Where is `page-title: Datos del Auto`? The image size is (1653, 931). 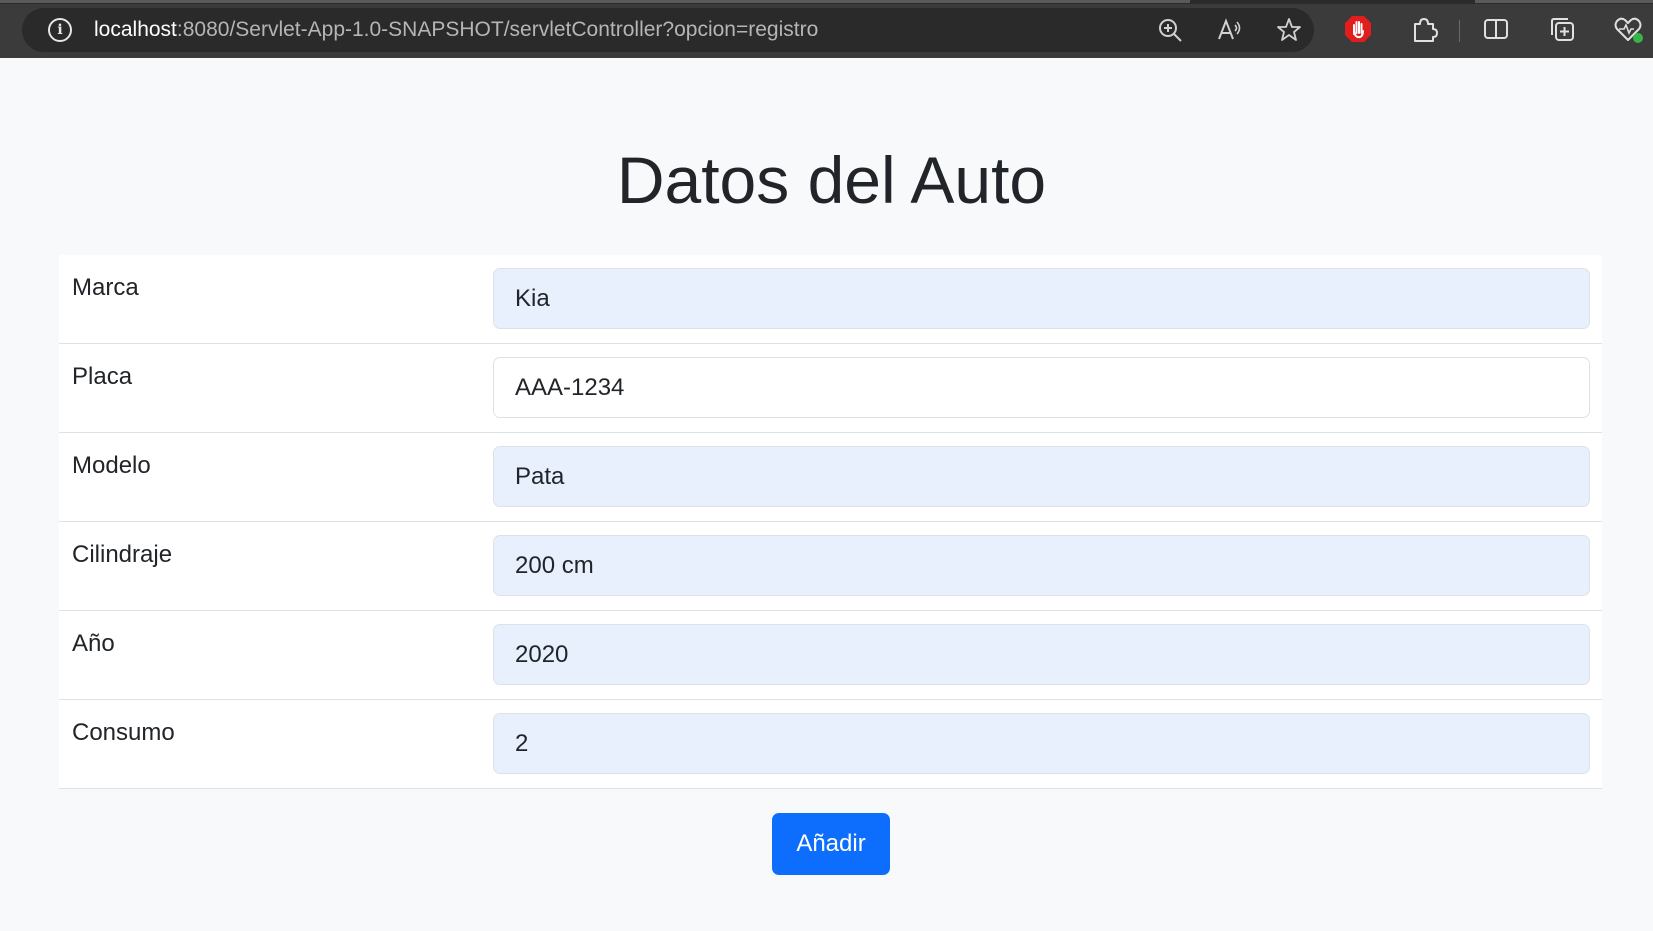
page-title: Datos del Auto is located at coordinates (831, 180).